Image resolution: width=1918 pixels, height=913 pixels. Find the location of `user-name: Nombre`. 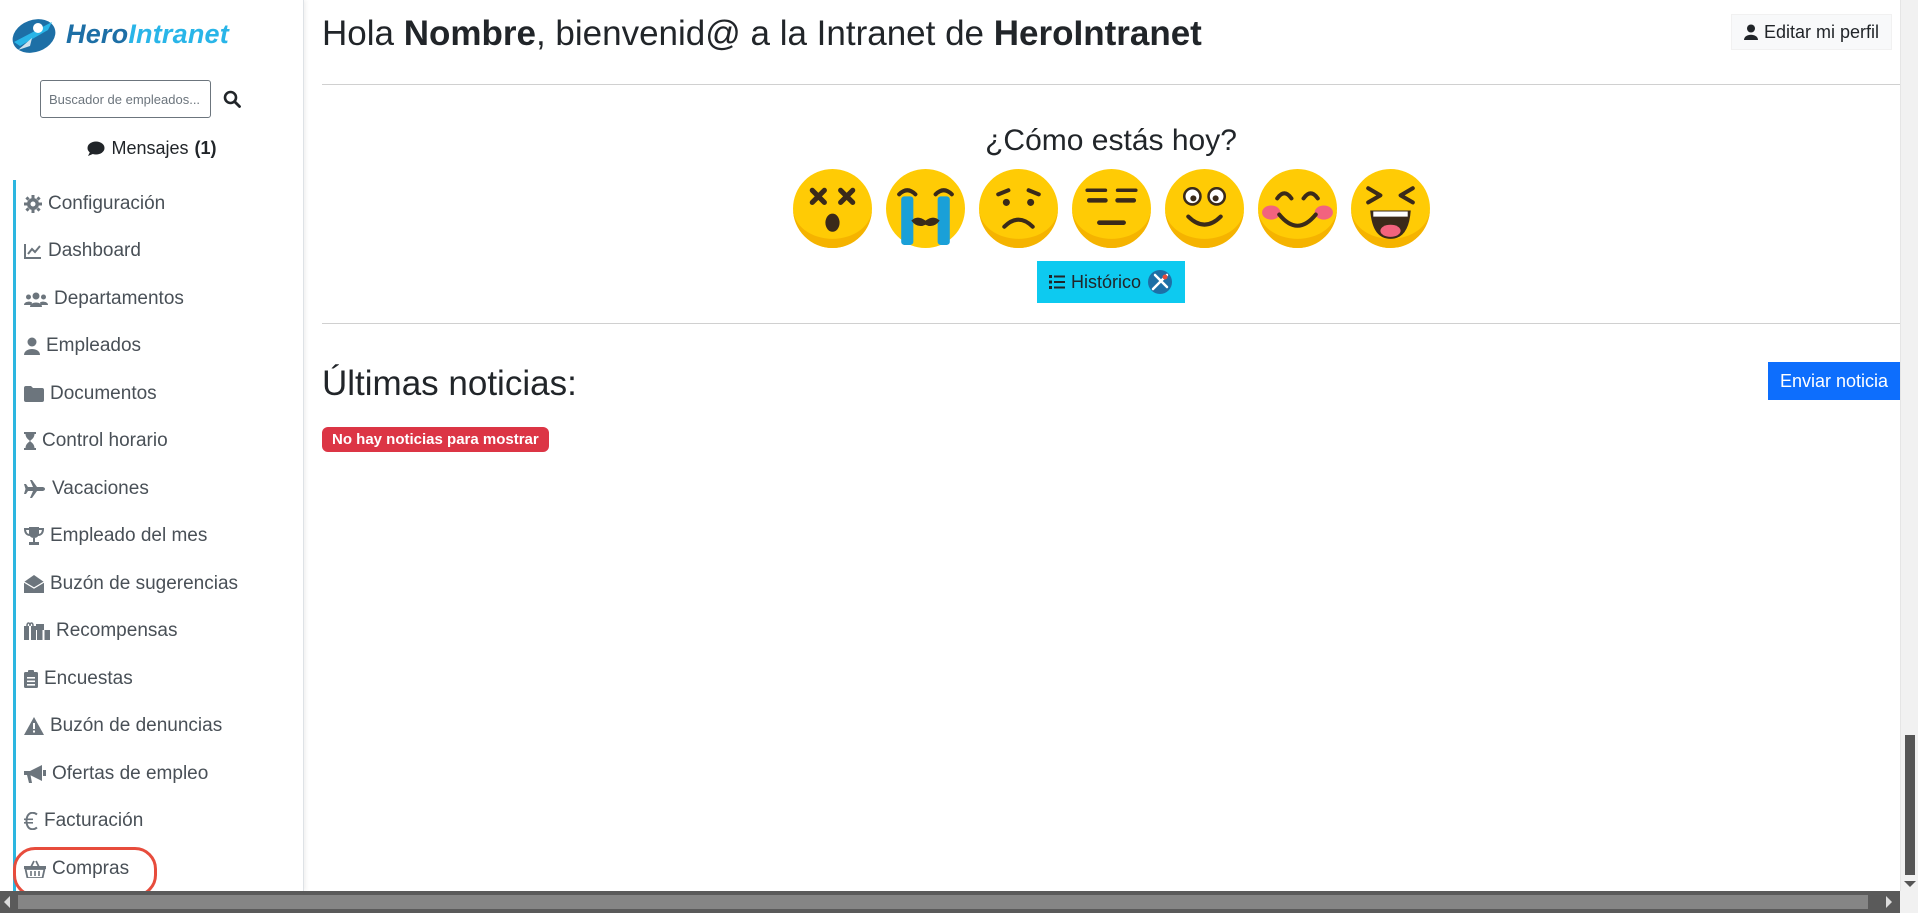

user-name: Nombre is located at coordinates (469, 33).